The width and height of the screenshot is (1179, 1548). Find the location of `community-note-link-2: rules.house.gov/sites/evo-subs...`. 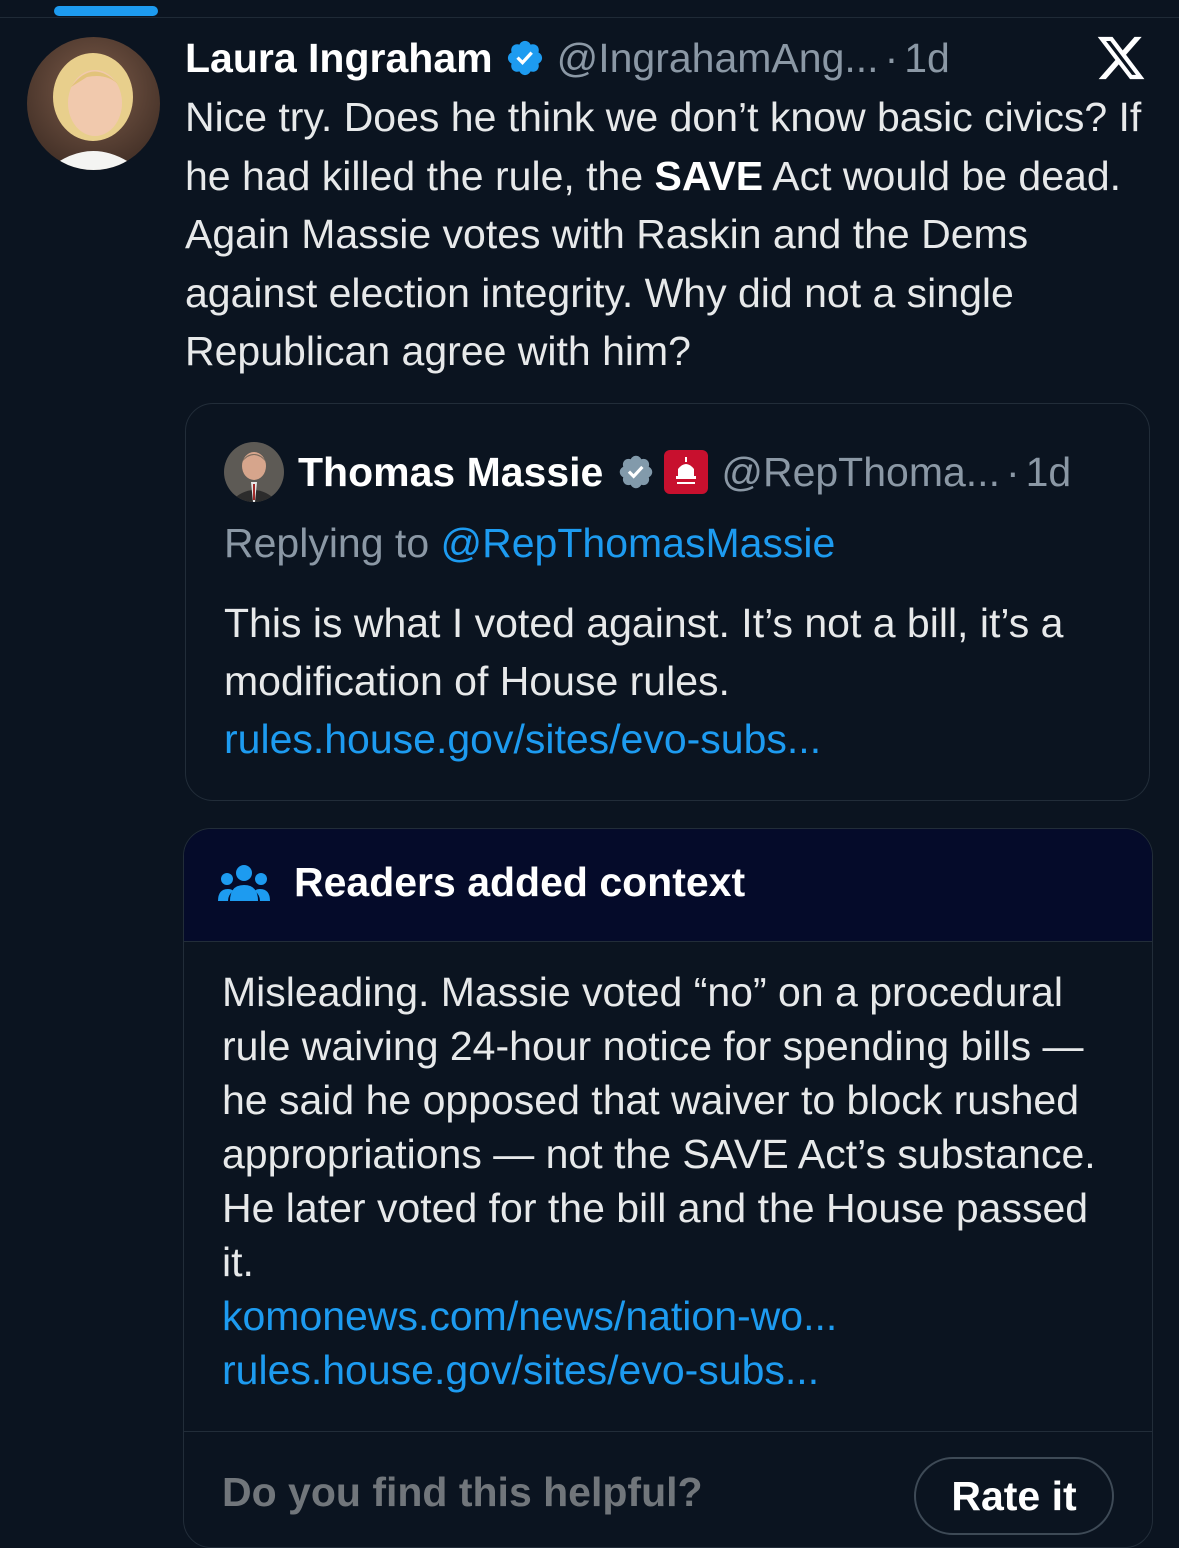

community-note-link-2: rules.house.gov/sites/evo-subs... is located at coordinates (672, 1370).